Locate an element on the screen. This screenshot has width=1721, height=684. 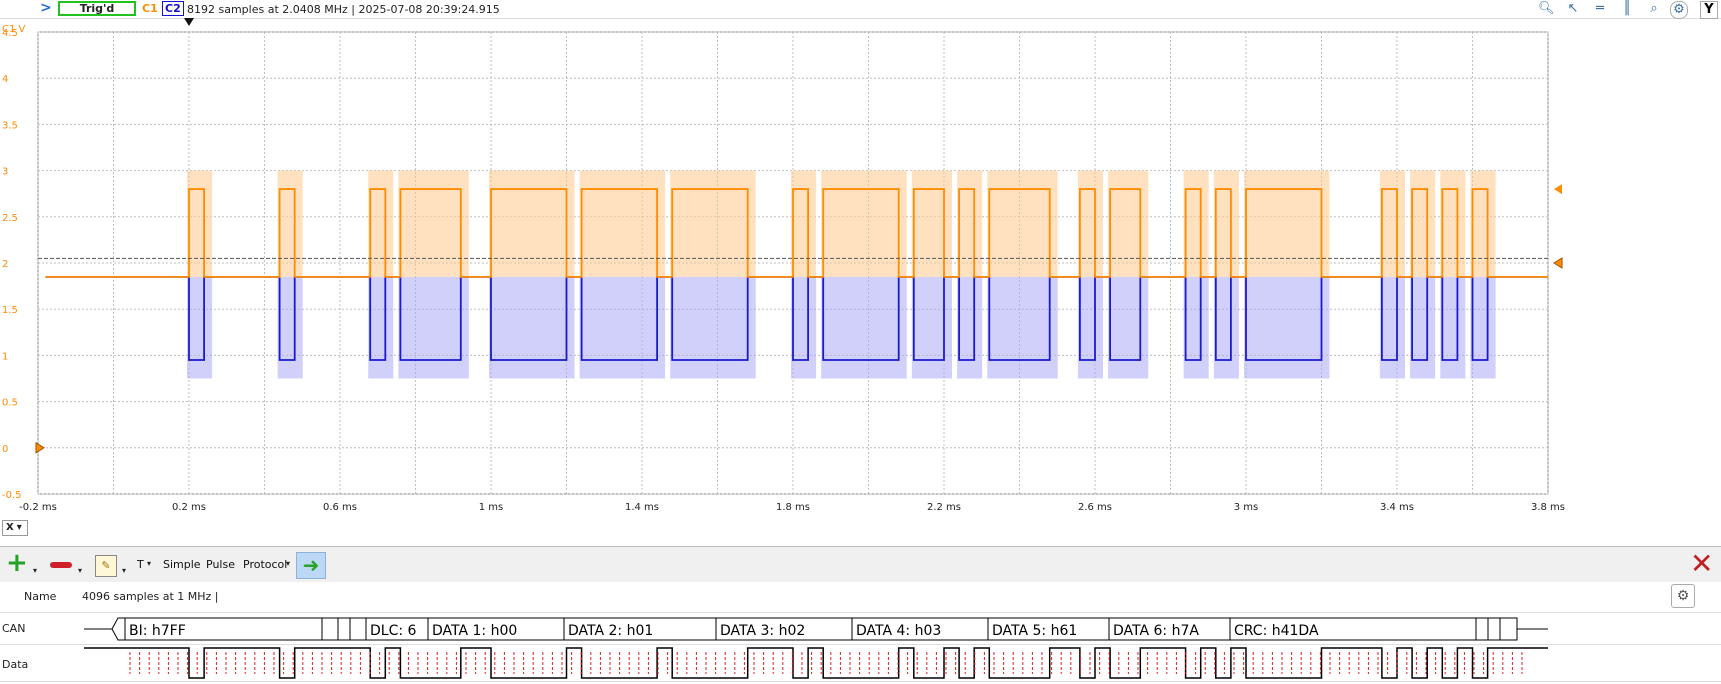
cursor-icon: ↖ is located at coordinates (1573, 9).